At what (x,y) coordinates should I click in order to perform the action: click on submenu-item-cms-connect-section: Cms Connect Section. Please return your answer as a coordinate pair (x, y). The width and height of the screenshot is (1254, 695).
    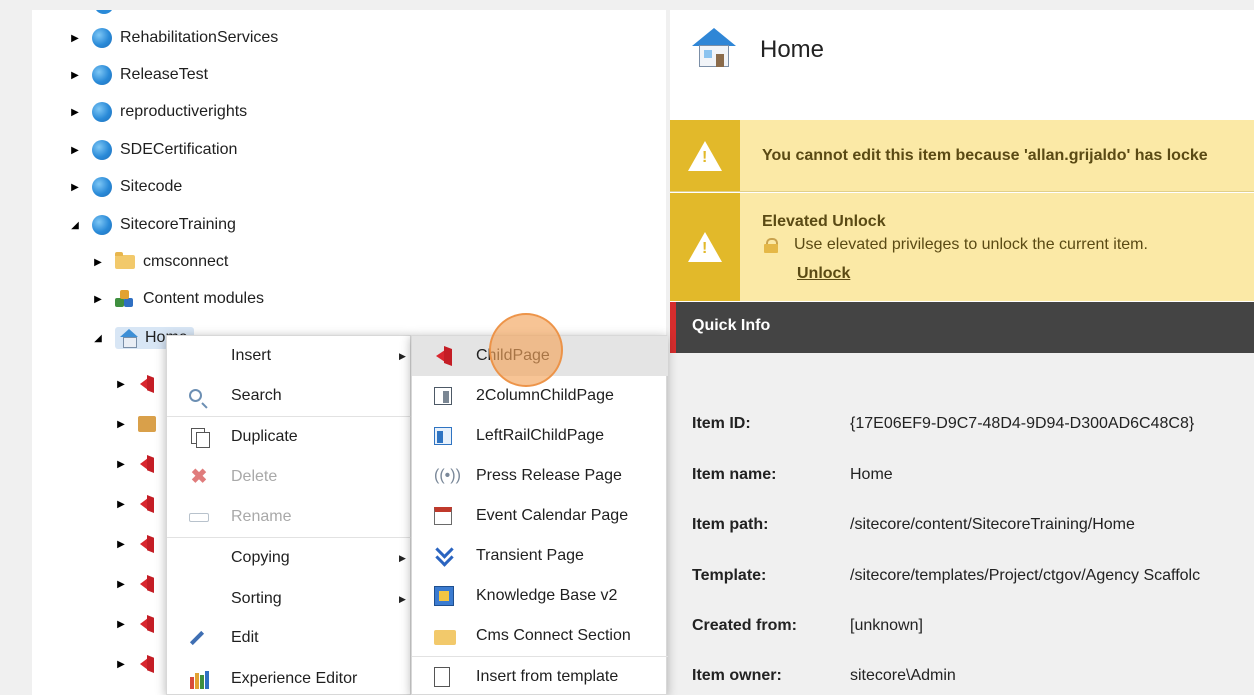
    Looking at the image, I should click on (540, 636).